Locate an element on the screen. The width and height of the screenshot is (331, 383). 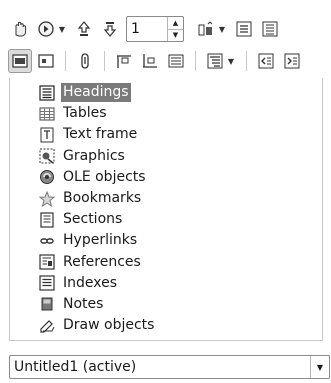
navigate-circle-icon is located at coordinates (46, 29).